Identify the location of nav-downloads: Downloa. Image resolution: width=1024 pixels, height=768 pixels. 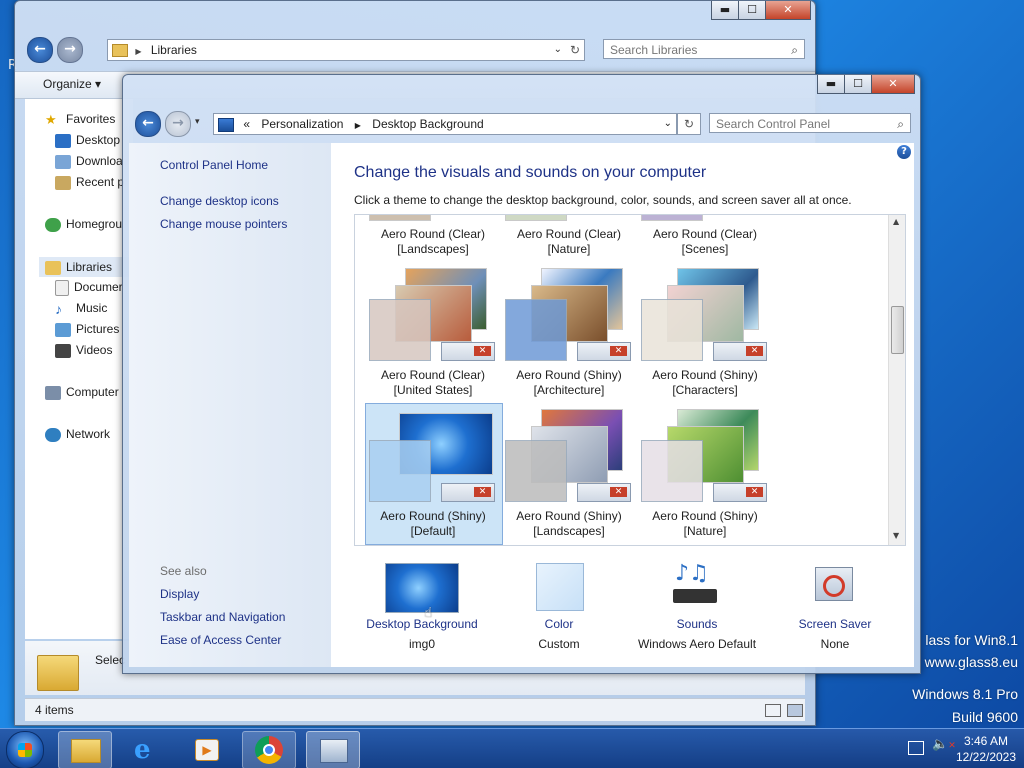
(89, 161).